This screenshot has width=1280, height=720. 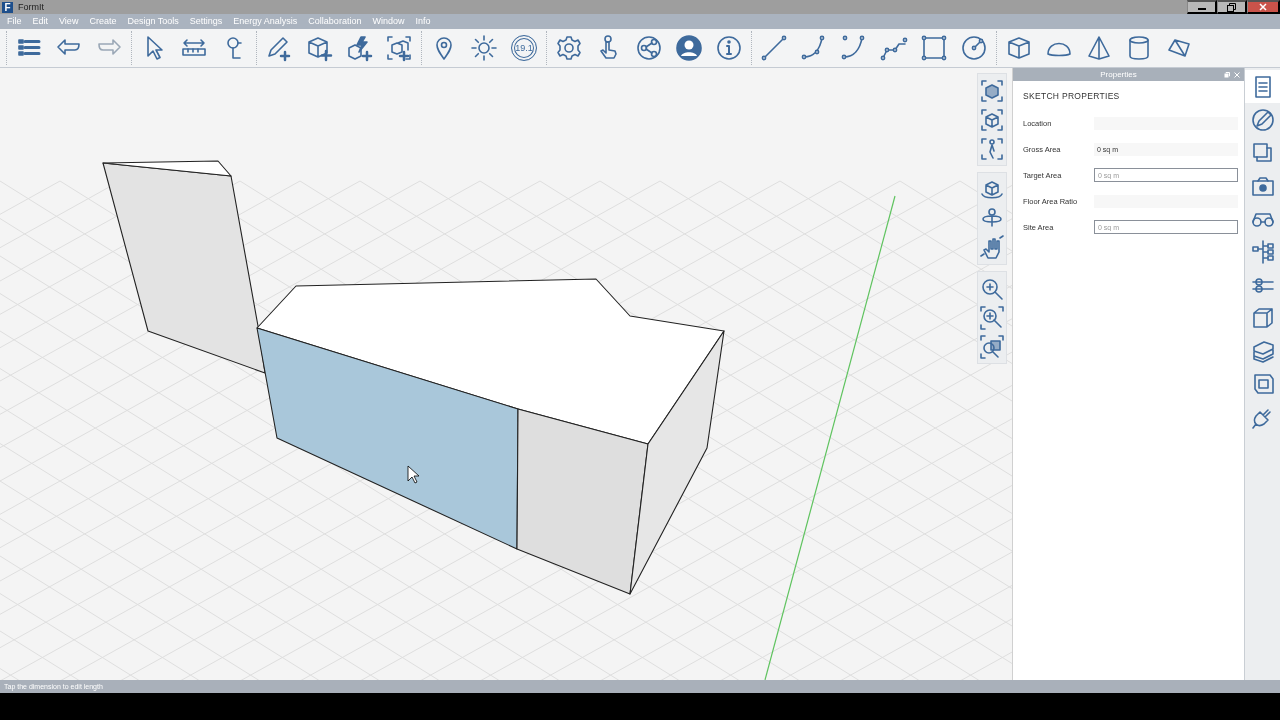 I want to click on version-button: 19.1, so click(x=524, y=48).